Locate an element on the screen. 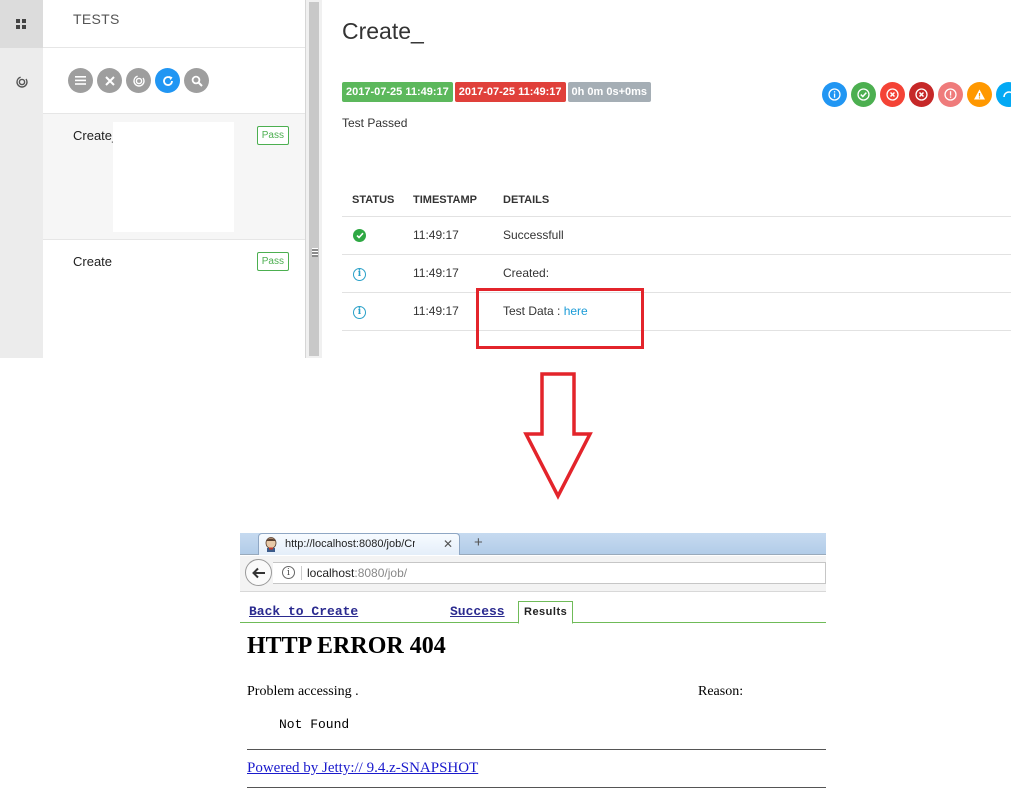 This screenshot has height=795, width=1011. address-bar: i localhost:8080/job/ is located at coordinates (533, 574).